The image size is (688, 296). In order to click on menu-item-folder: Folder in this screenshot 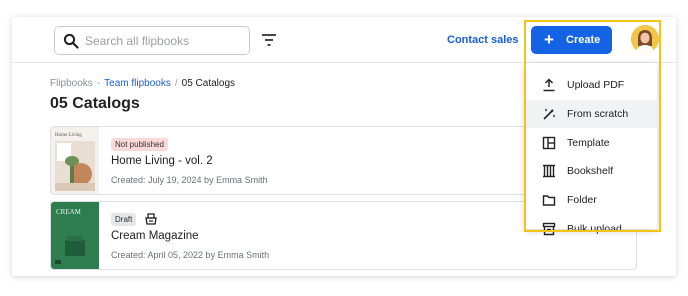, I will do `click(591, 200)`.